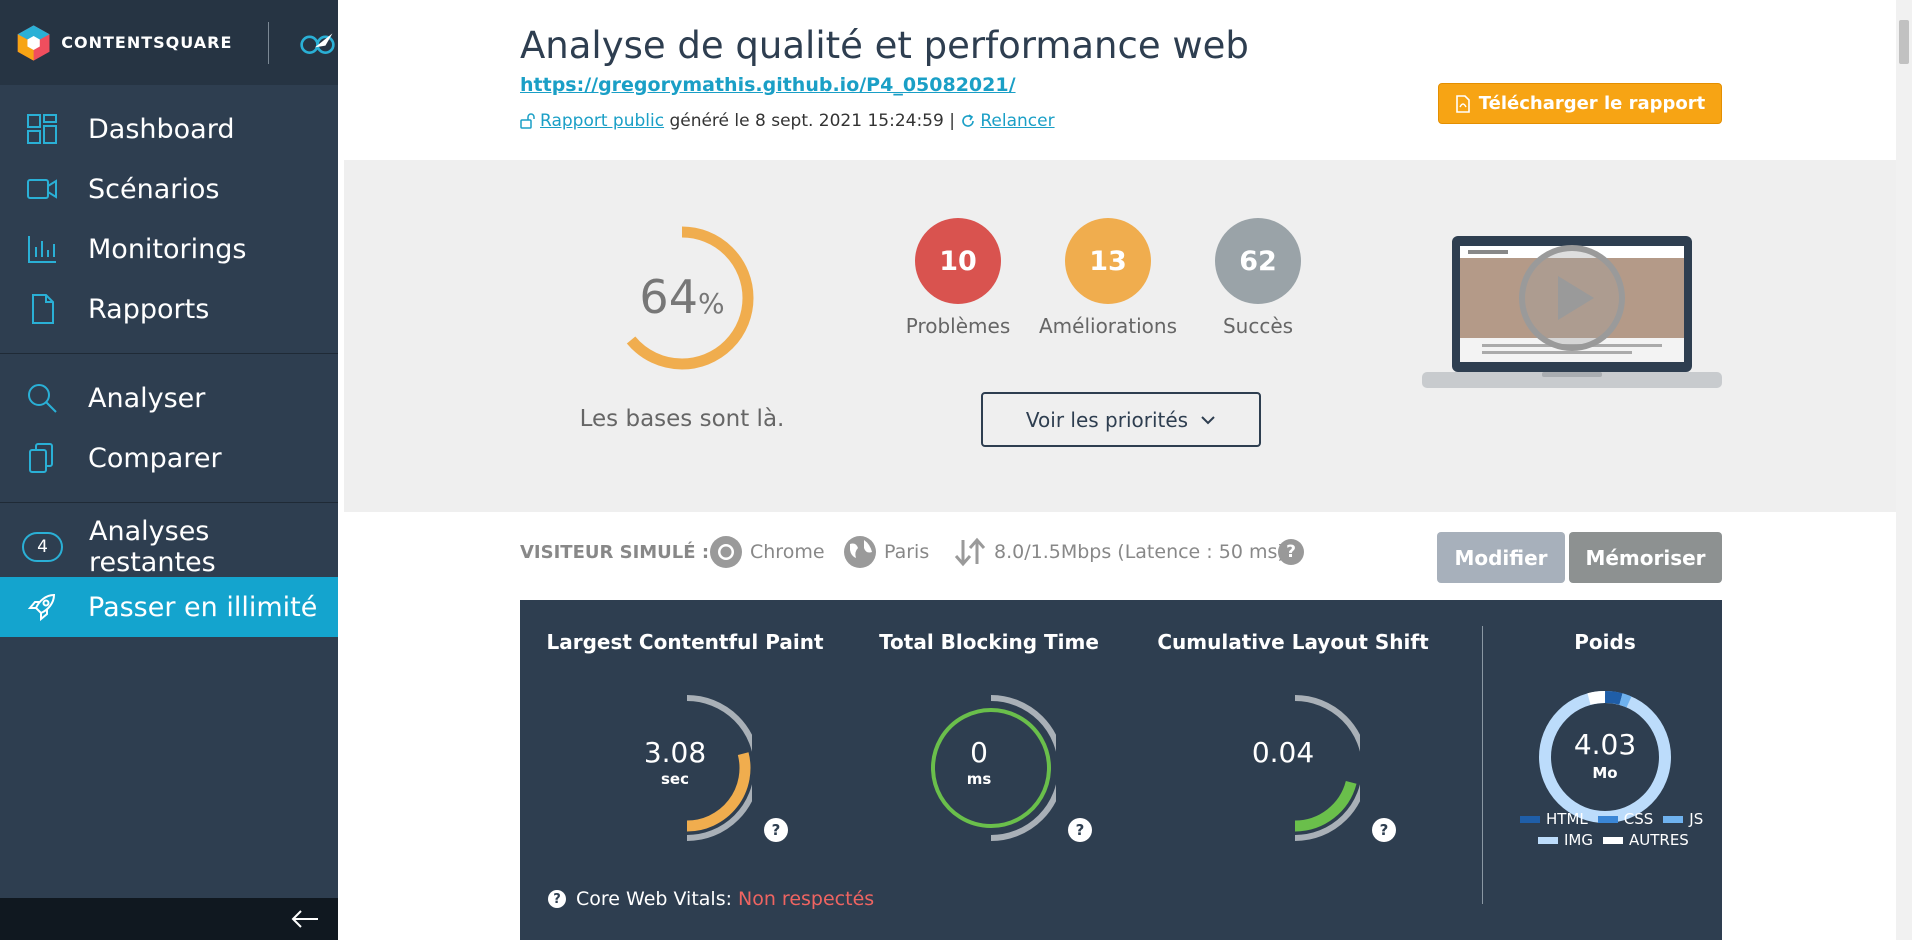 The height and width of the screenshot is (940, 1912). I want to click on metric-value: 3.08, so click(675, 752).